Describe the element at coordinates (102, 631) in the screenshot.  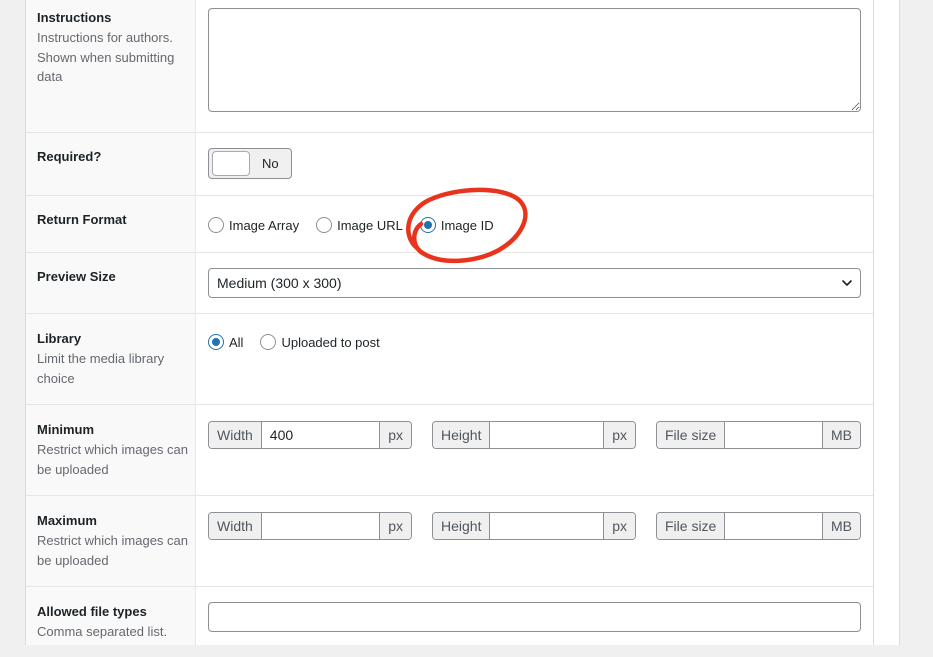
I see `field-description: Comma separated list.` at that location.